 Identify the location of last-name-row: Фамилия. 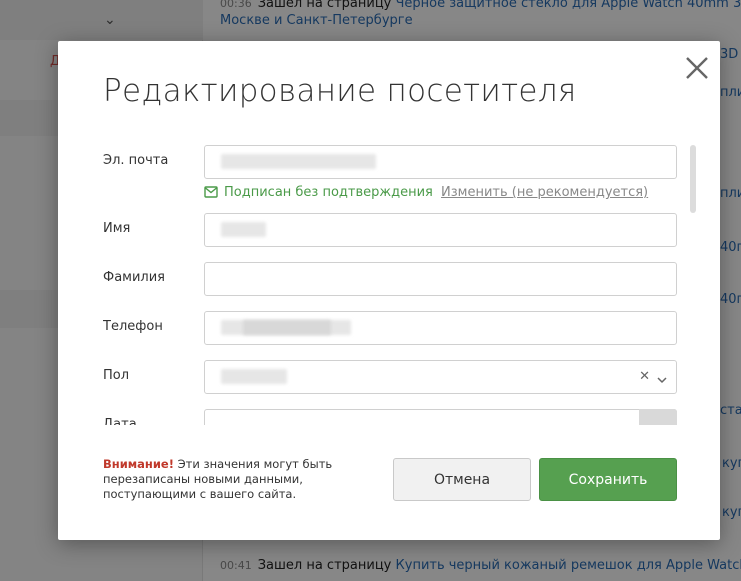
(396, 279).